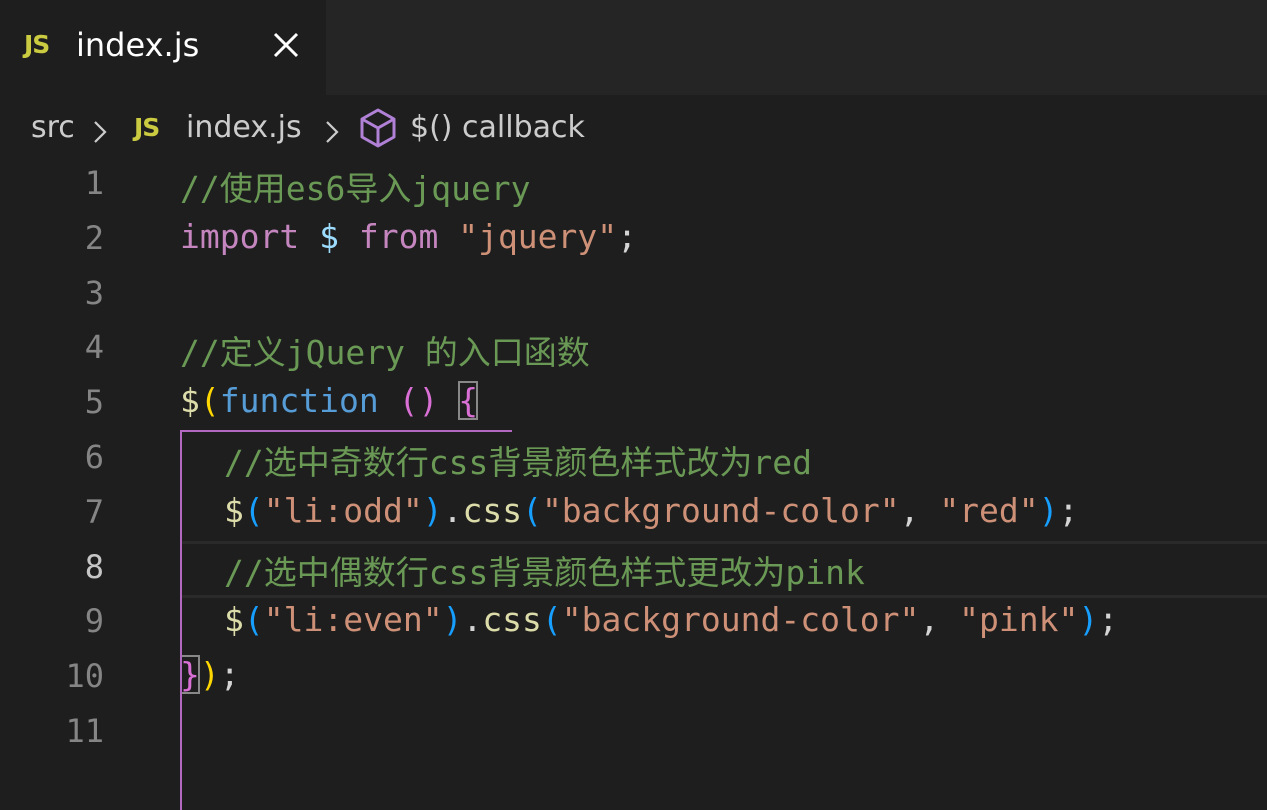 The height and width of the screenshot is (810, 1267). Describe the element at coordinates (94, 621) in the screenshot. I see `line-number: 9` at that location.